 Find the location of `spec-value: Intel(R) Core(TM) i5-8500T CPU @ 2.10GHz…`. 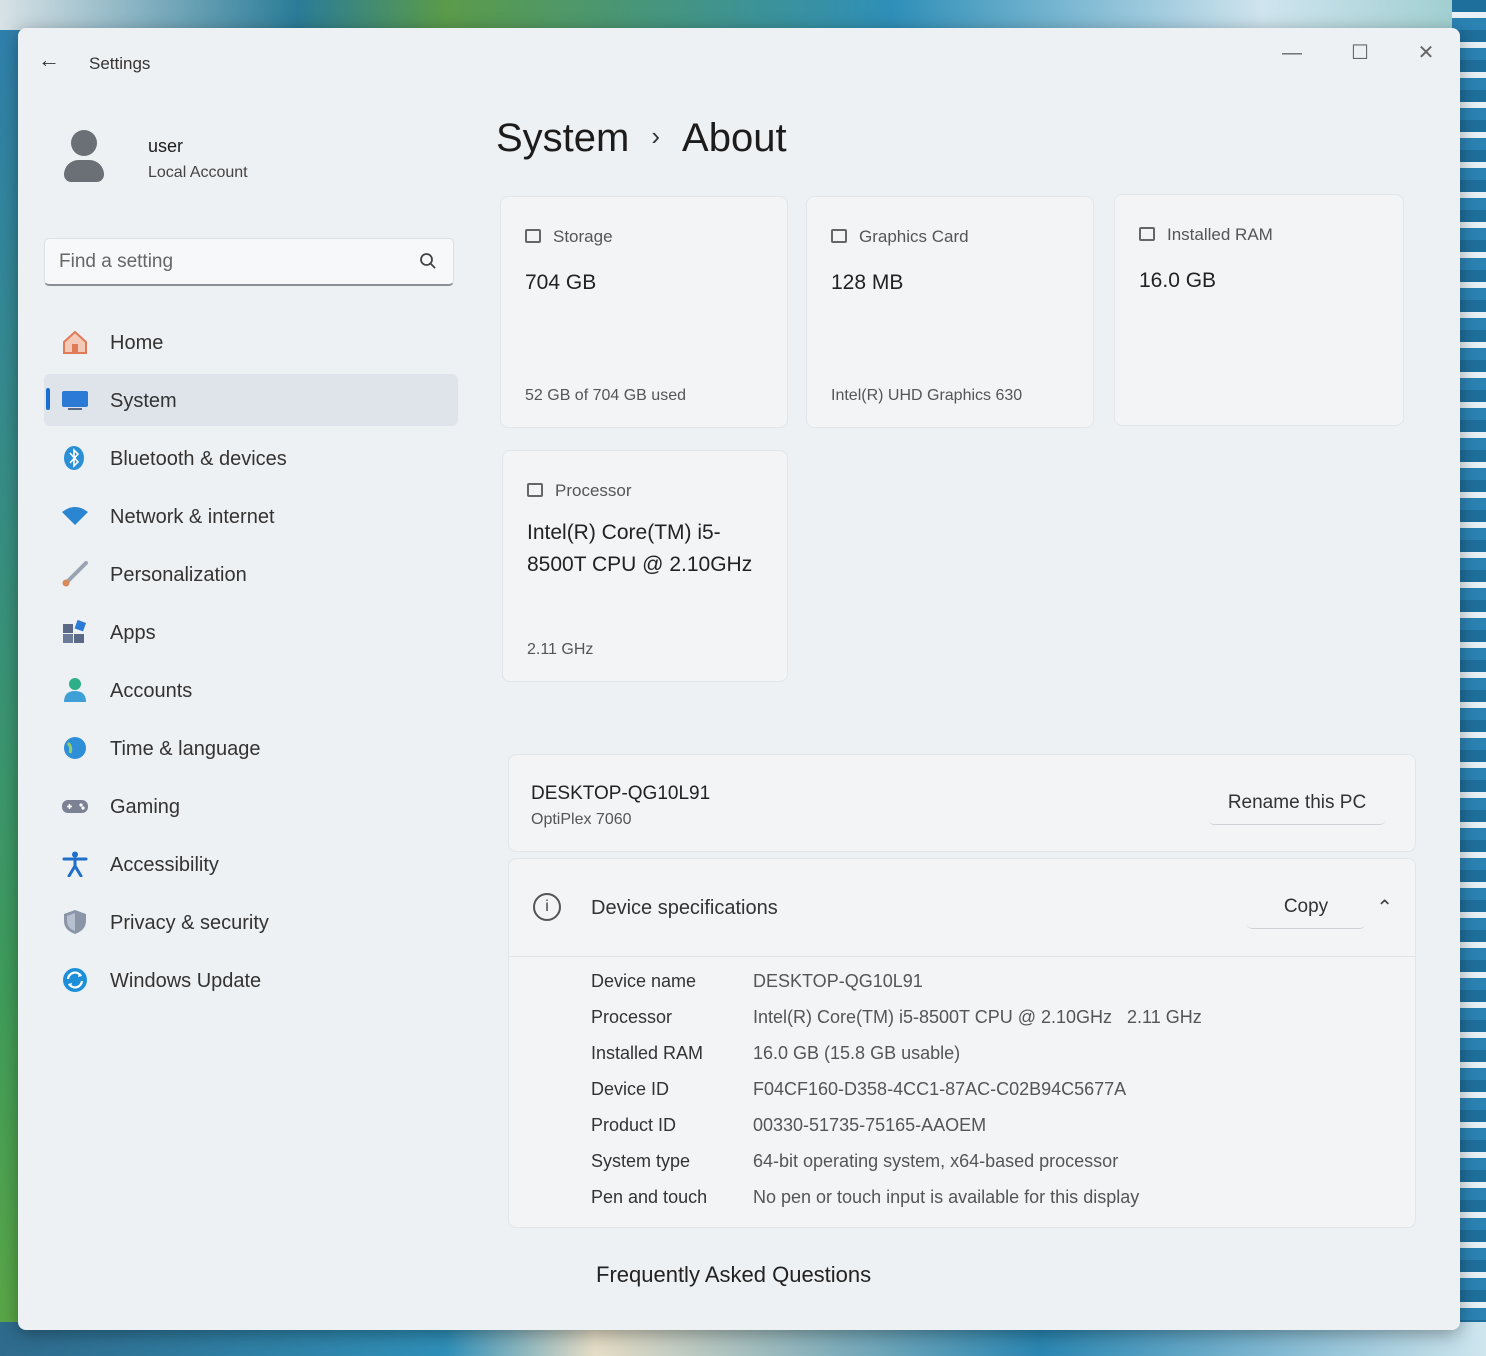

spec-value: Intel(R) Core(TM) i5-8500T CPU @ 2.10GHz… is located at coordinates (977, 1017).